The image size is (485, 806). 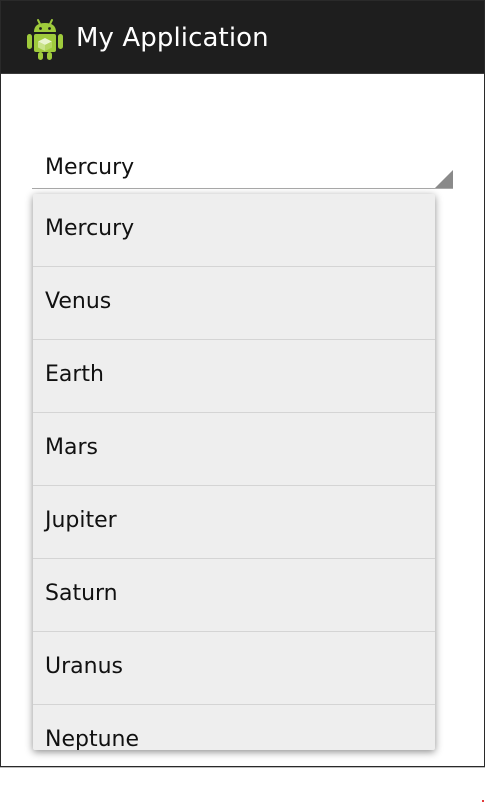 I want to click on dropdown-triangle-icon, so click(x=444, y=179).